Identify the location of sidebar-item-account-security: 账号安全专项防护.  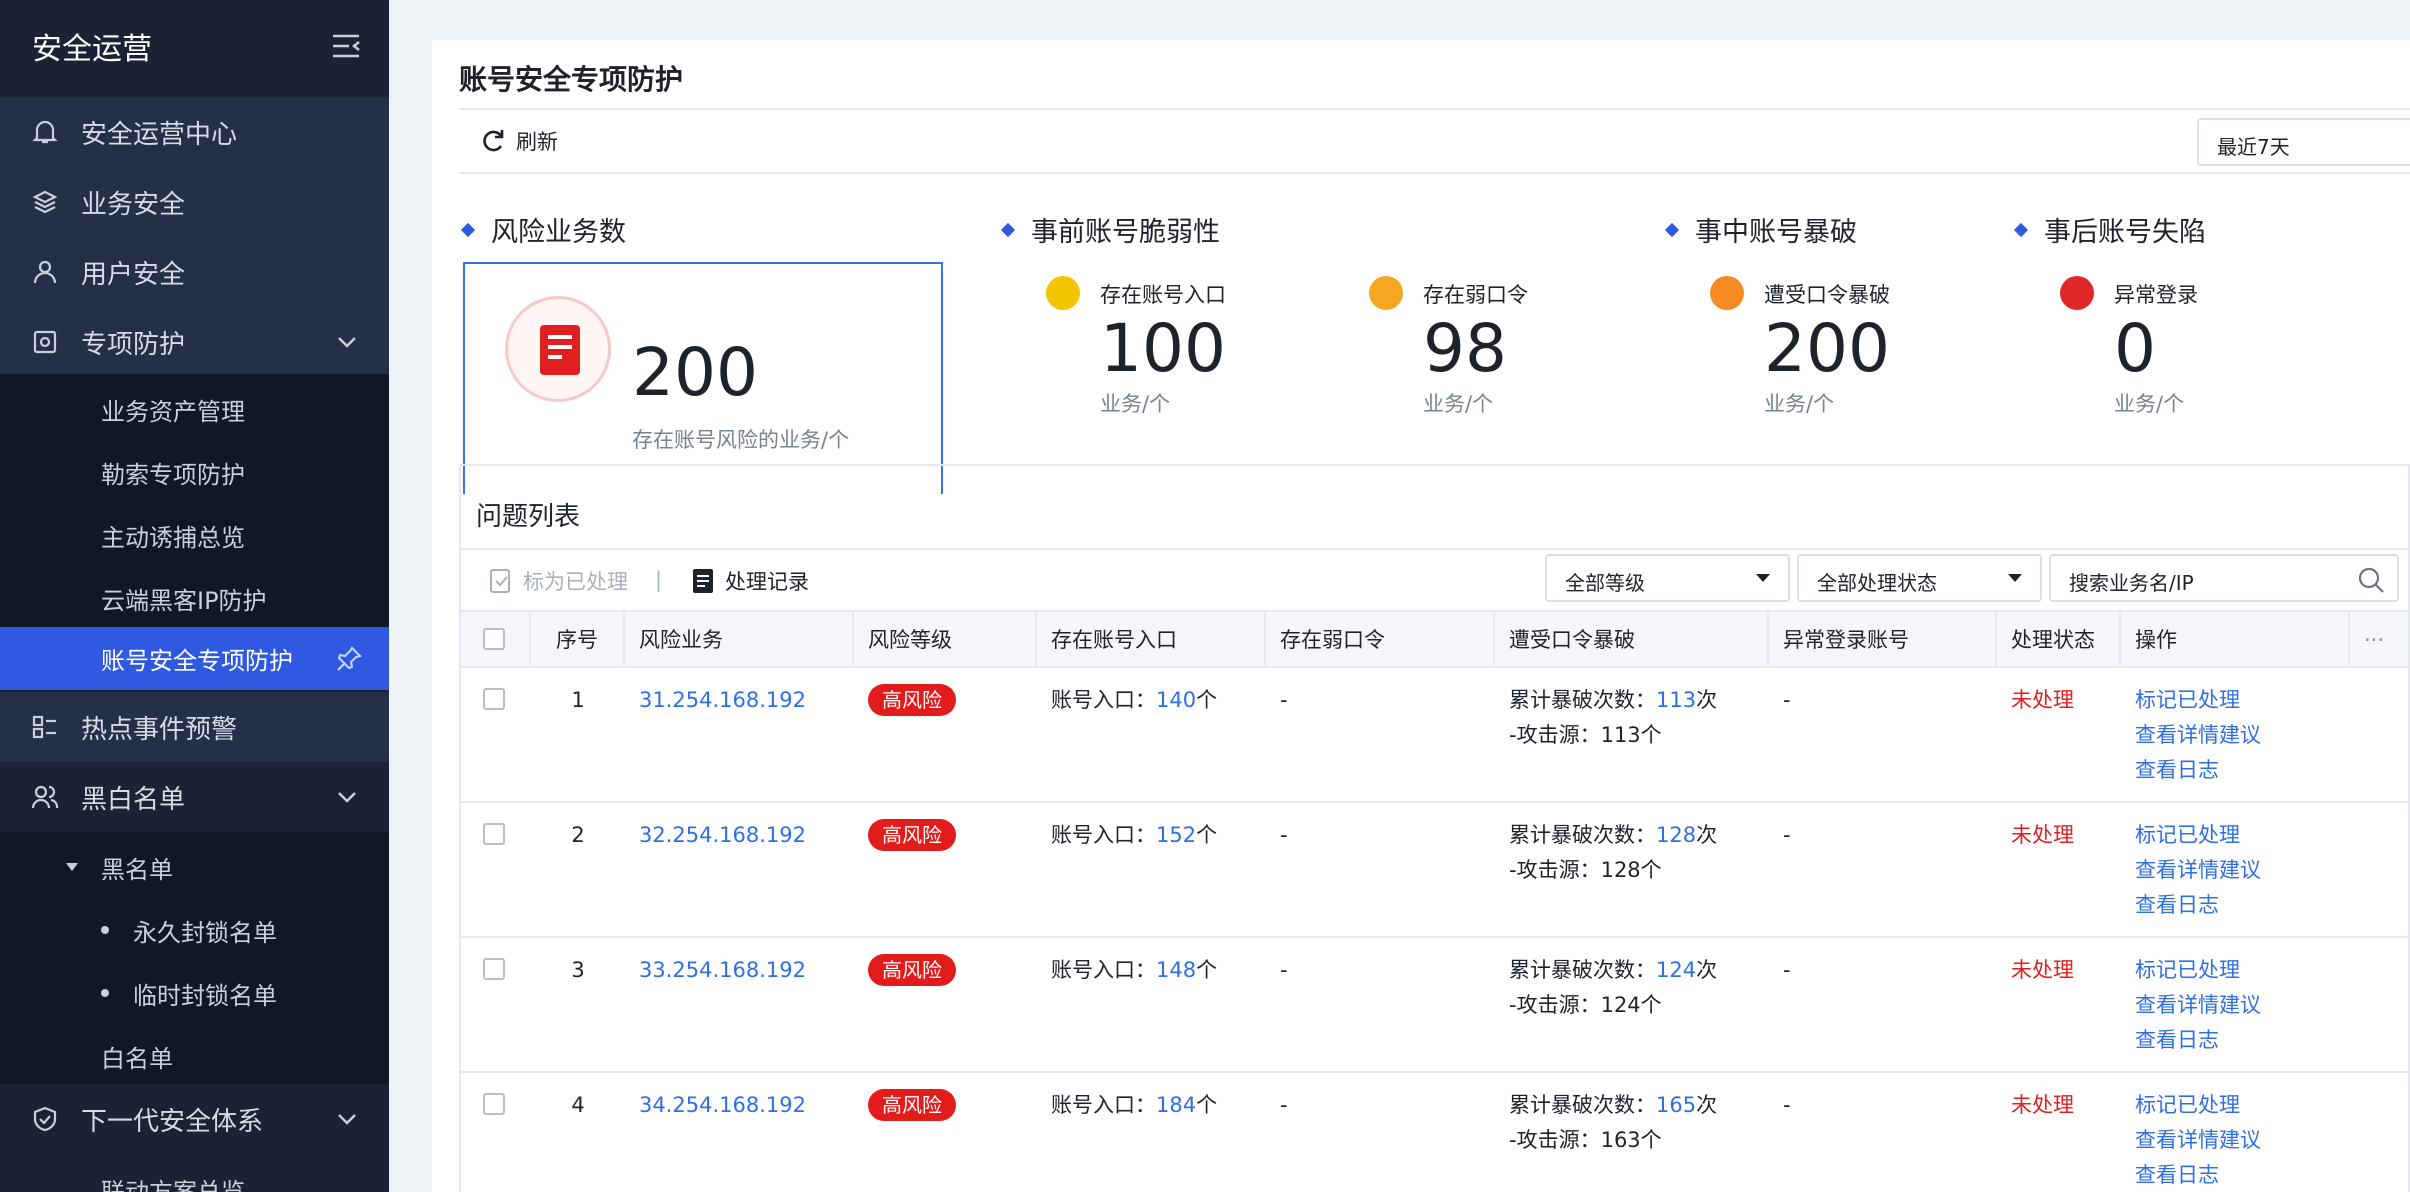
(194, 658).